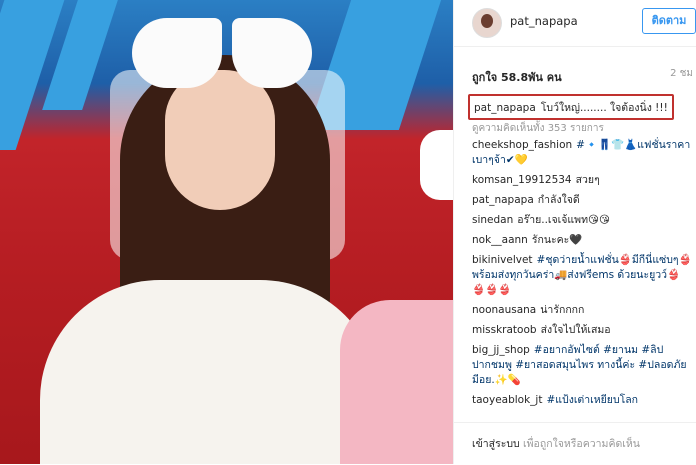 The image size is (696, 465). Describe the element at coordinates (220, 140) in the screenshot. I see `photo-face` at that location.